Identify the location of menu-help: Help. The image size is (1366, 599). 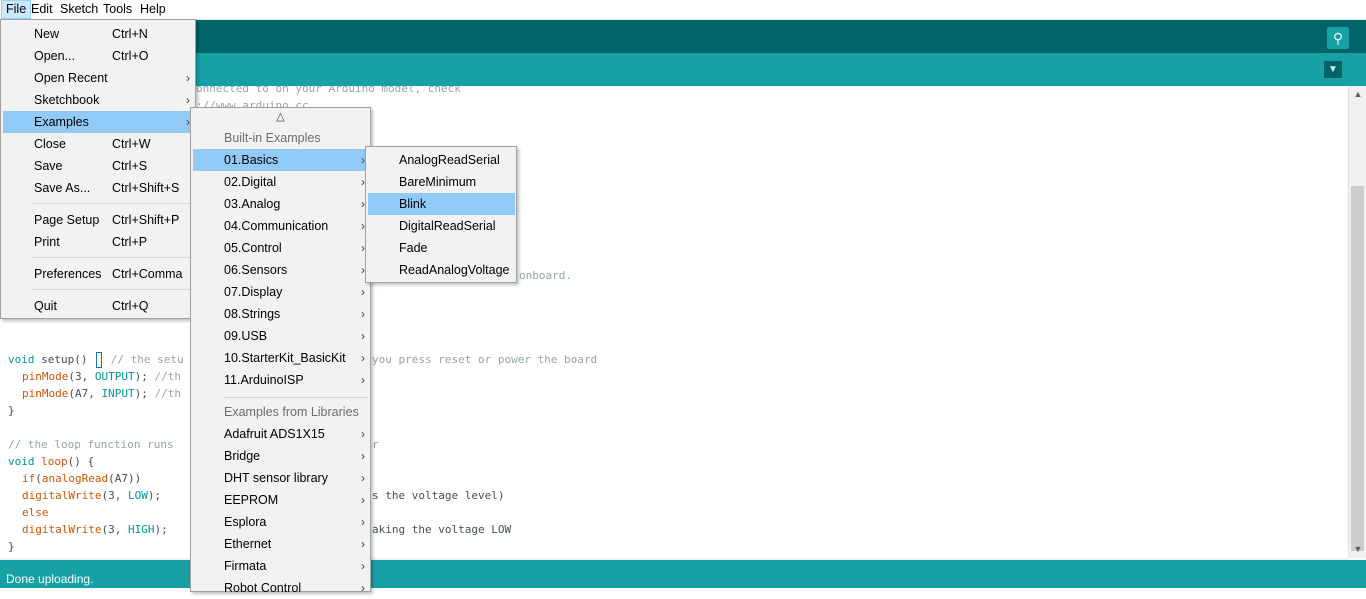
(153, 9).